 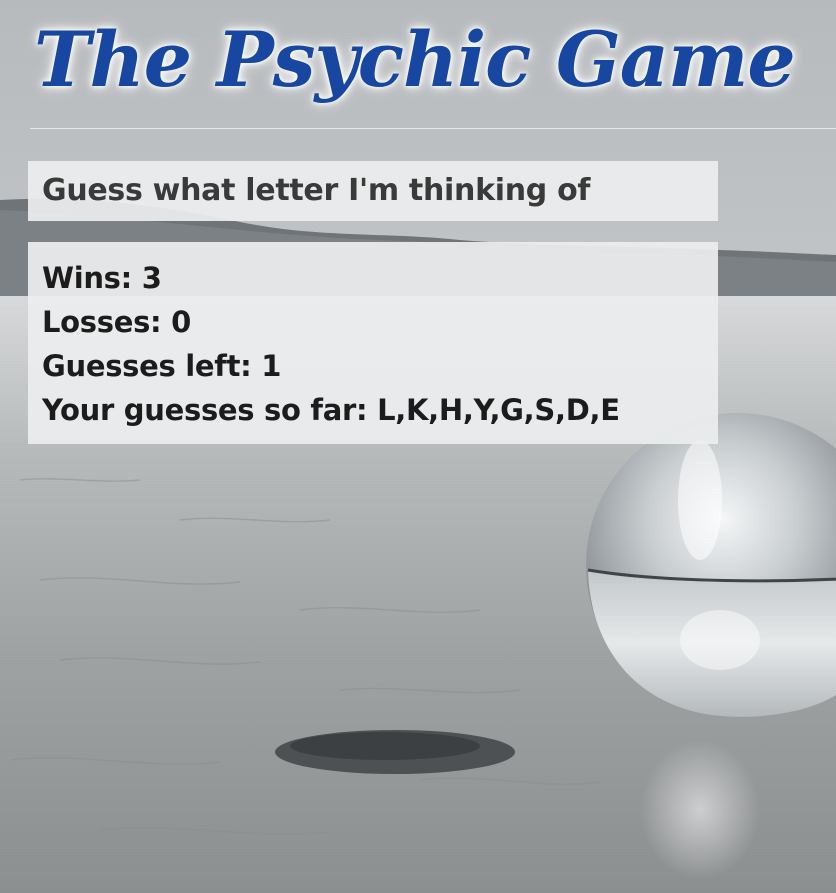 What do you see at coordinates (151, 278) in the screenshot?
I see `wins-value: 3` at bounding box center [151, 278].